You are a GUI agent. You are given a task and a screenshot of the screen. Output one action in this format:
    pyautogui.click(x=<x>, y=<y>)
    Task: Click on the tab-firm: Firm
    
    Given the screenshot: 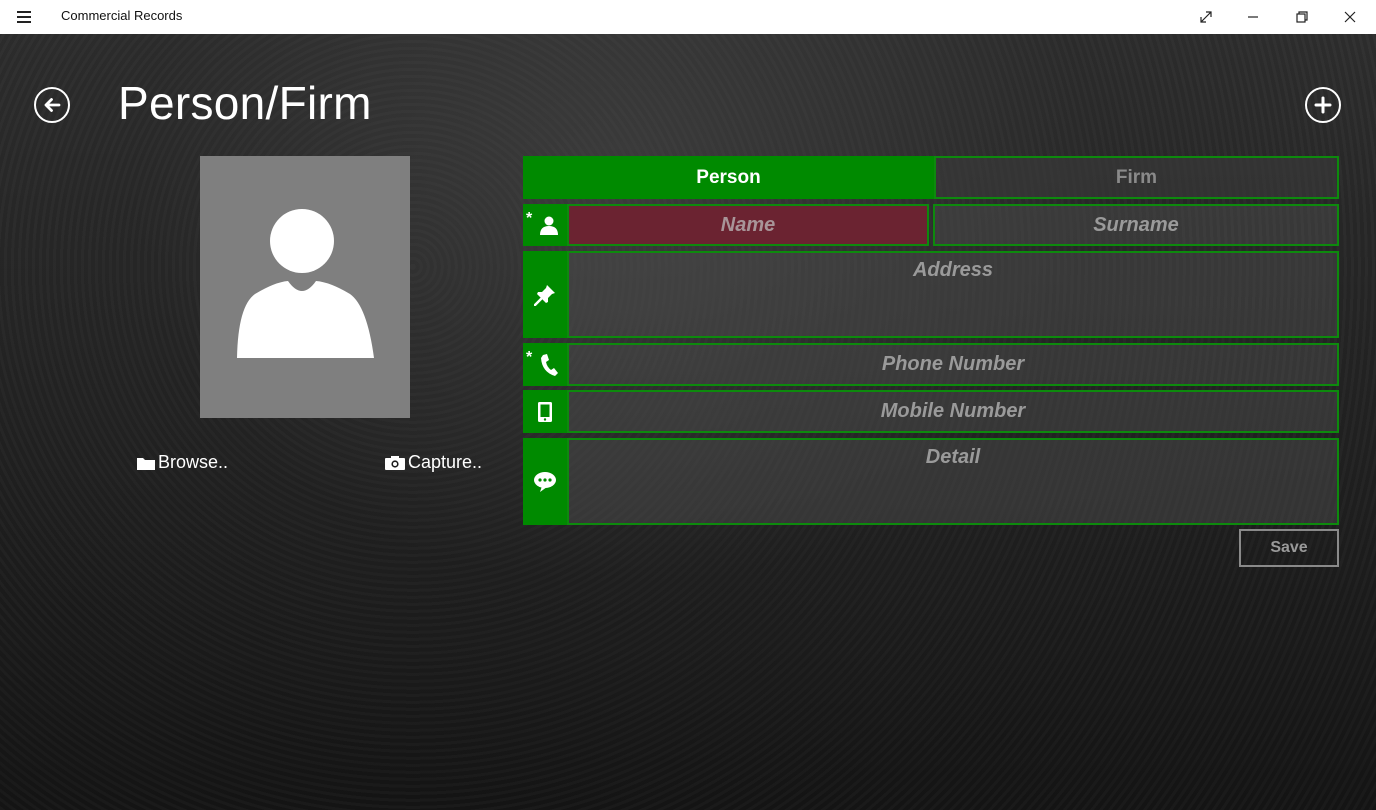 What is the action you would take?
    pyautogui.click(x=1136, y=177)
    